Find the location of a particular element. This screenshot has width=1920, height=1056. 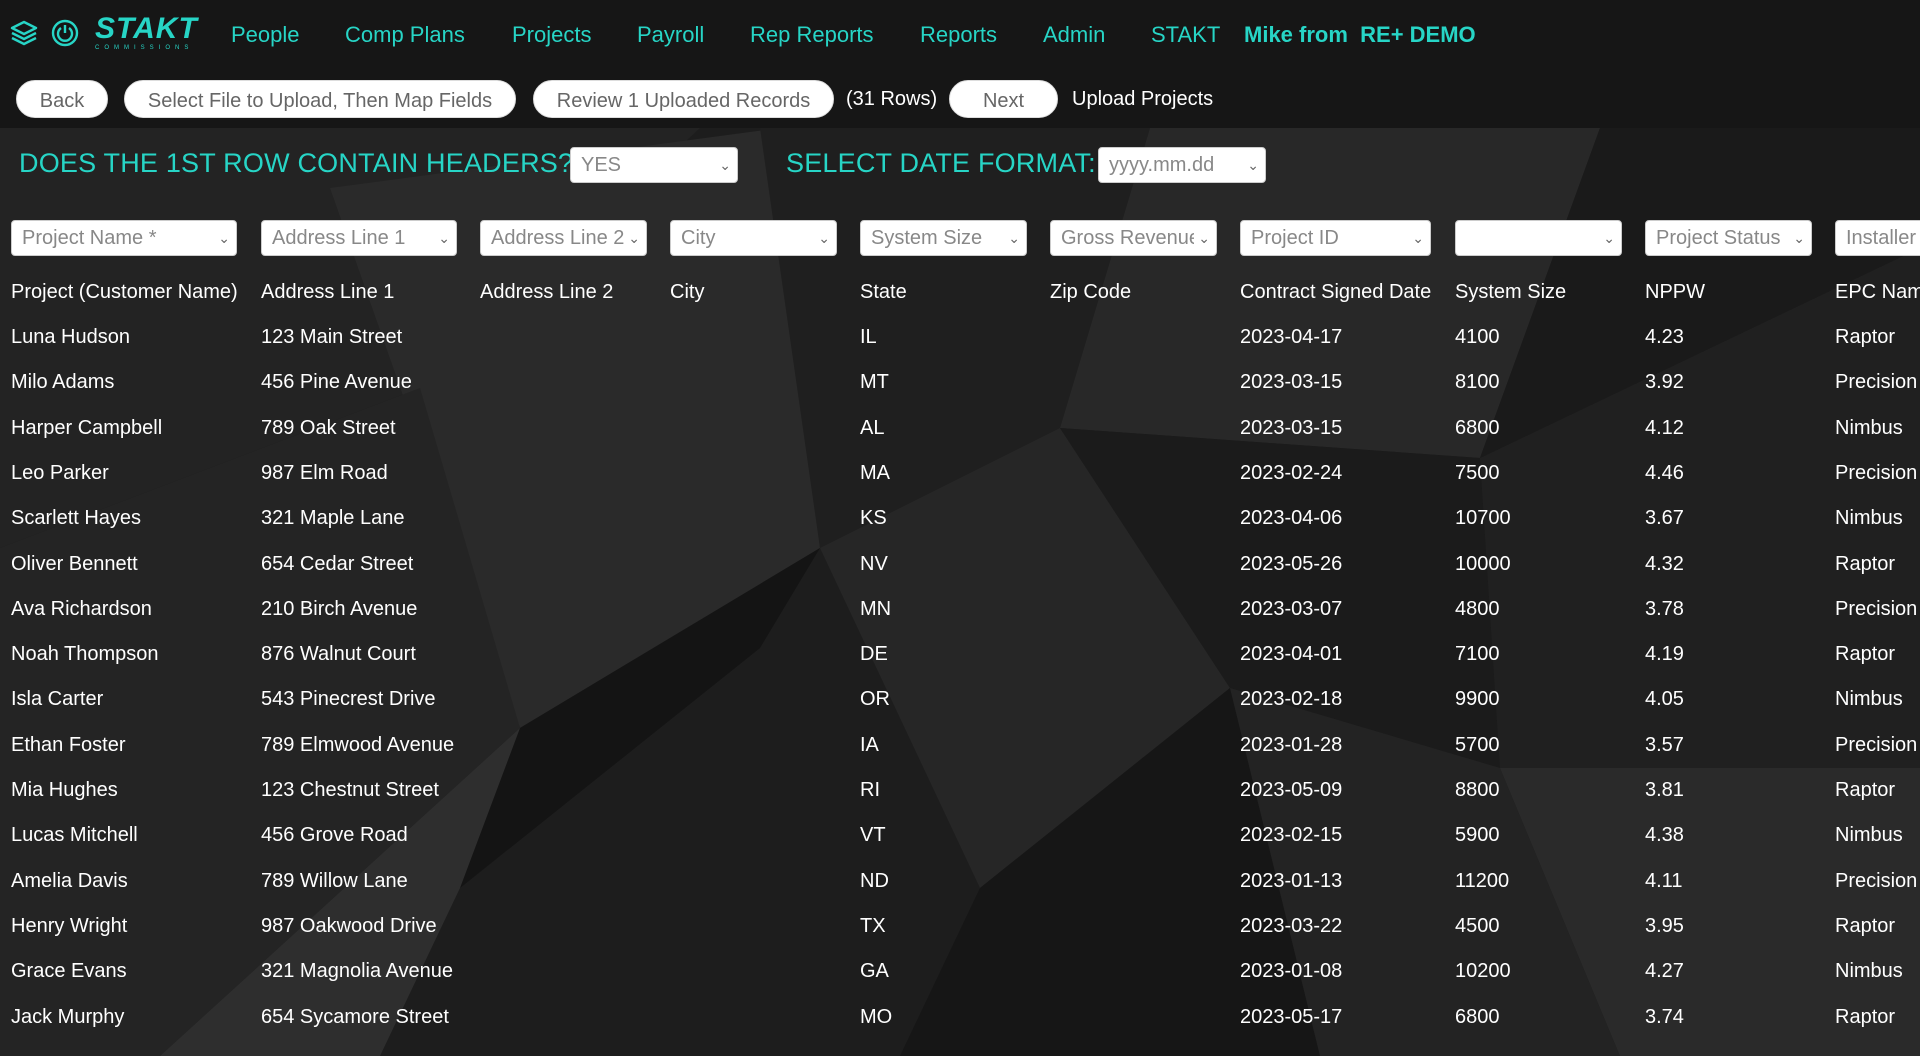

table-cell: 654 Cedar Street is located at coordinates (337, 563).